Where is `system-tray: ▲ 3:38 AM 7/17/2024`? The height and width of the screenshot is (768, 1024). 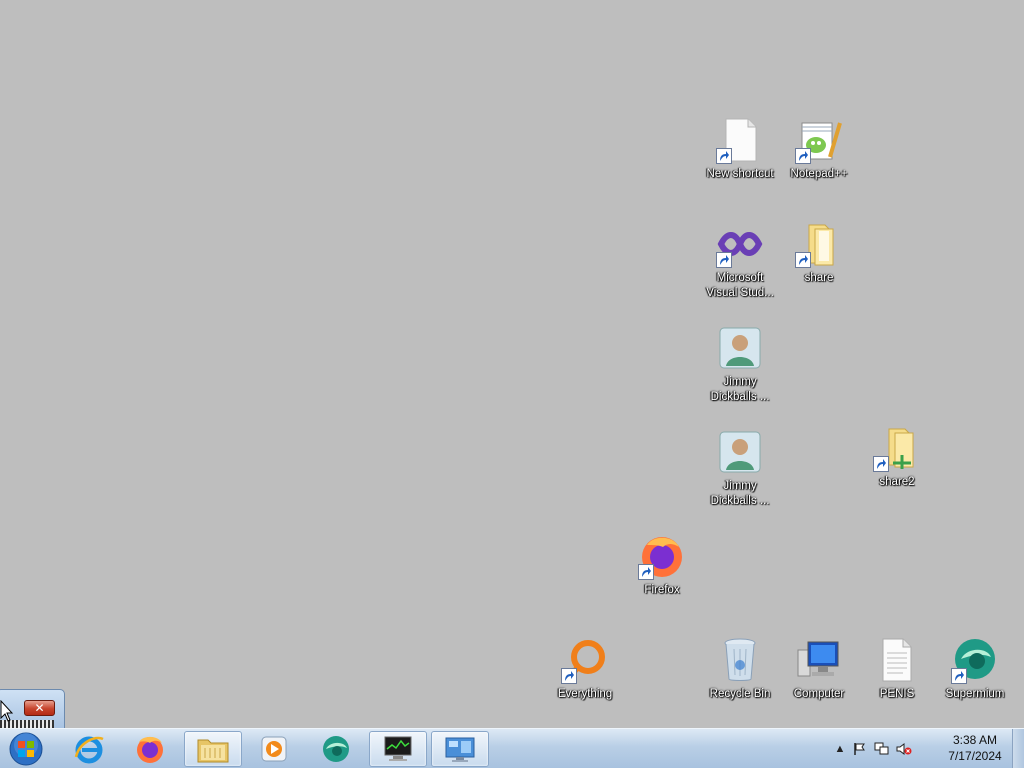 system-tray: ▲ 3:38 AM 7/17/2024 is located at coordinates (920, 748).